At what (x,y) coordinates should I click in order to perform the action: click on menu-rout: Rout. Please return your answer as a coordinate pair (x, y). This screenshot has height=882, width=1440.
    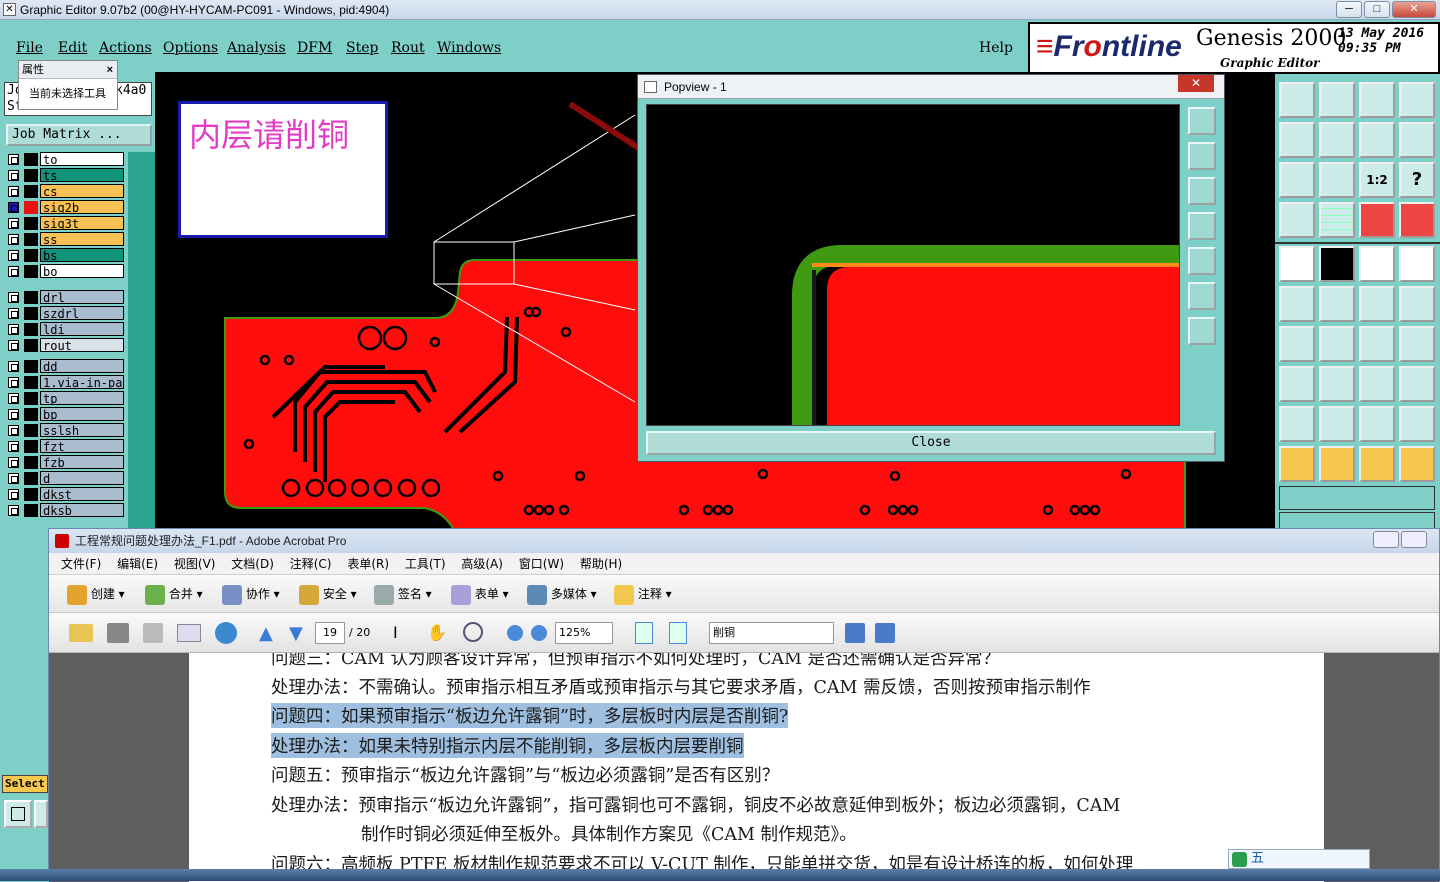
    Looking at the image, I should click on (408, 48).